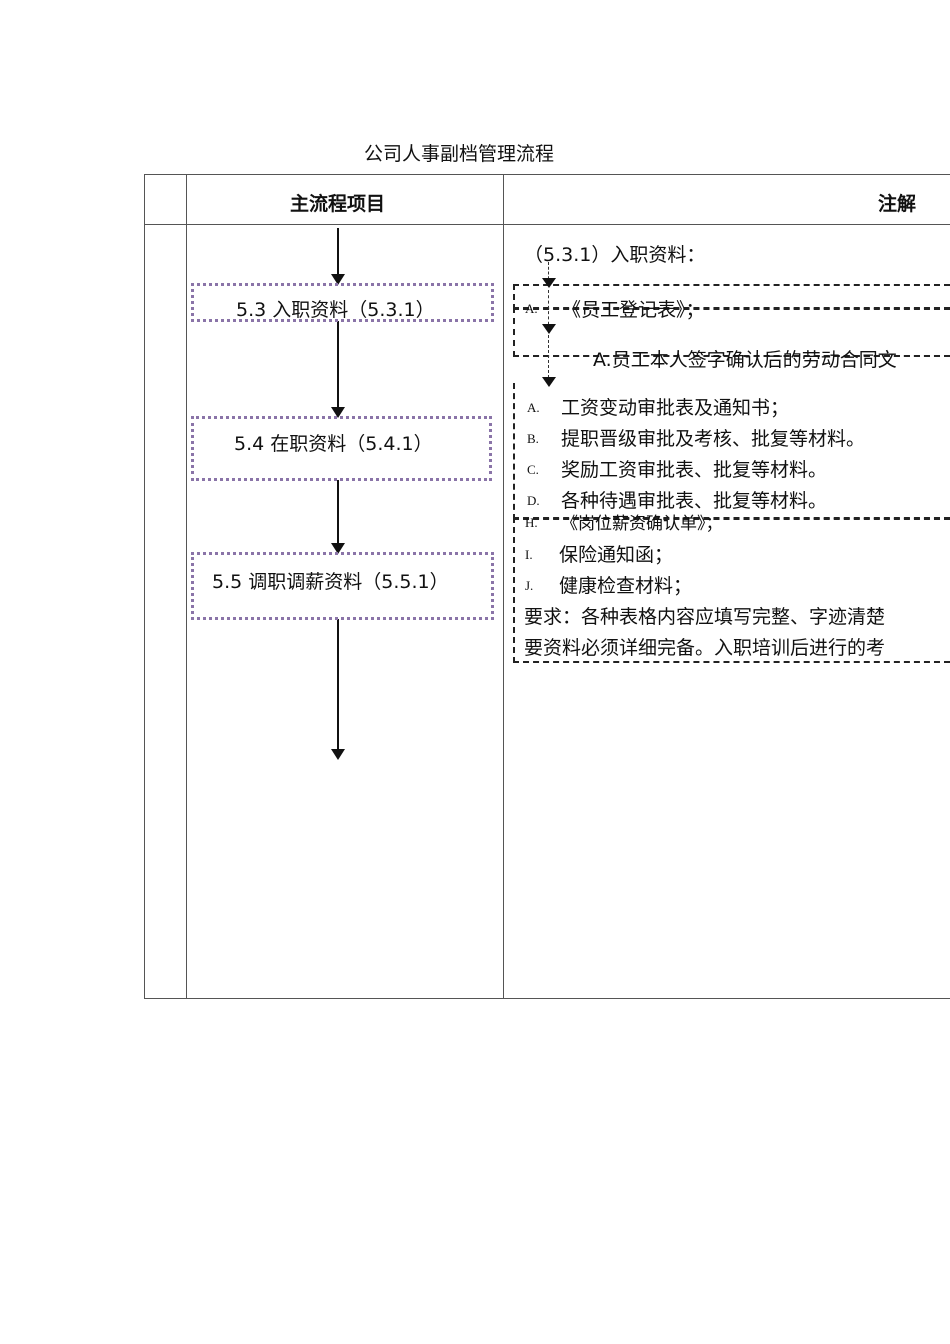 The height and width of the screenshot is (1344, 950). What do you see at coordinates (745, 360) in the screenshot?
I see `note-item: A.员工本人签字确认后的劳动合同文` at bounding box center [745, 360].